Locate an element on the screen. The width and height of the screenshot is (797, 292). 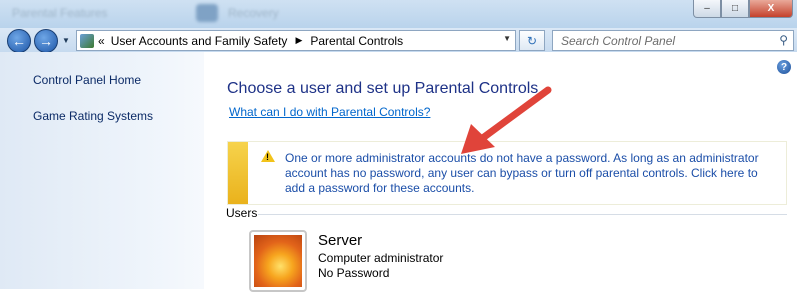
background-tab-label: Recovery is located at coordinates (253, 13).